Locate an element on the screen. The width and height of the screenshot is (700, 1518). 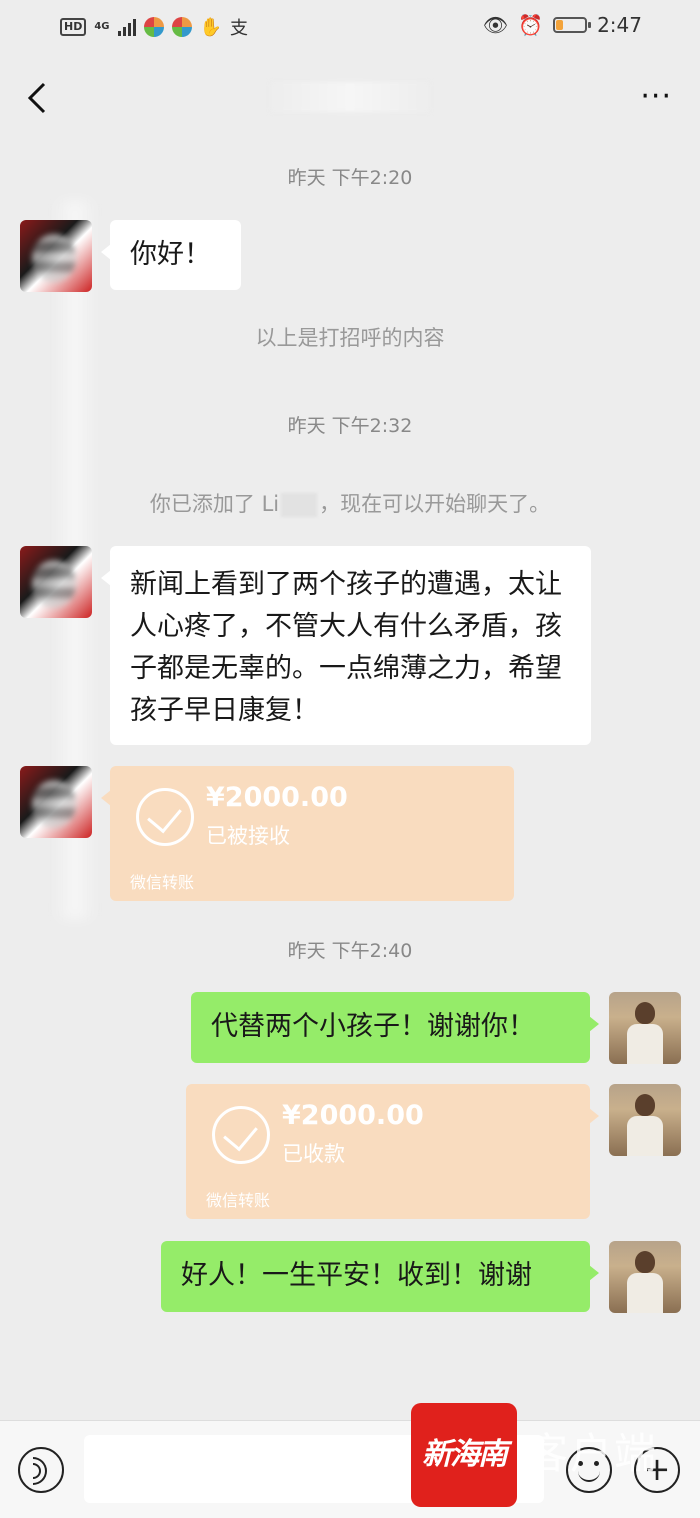
voice-icon is located at coordinates (41, 1470).